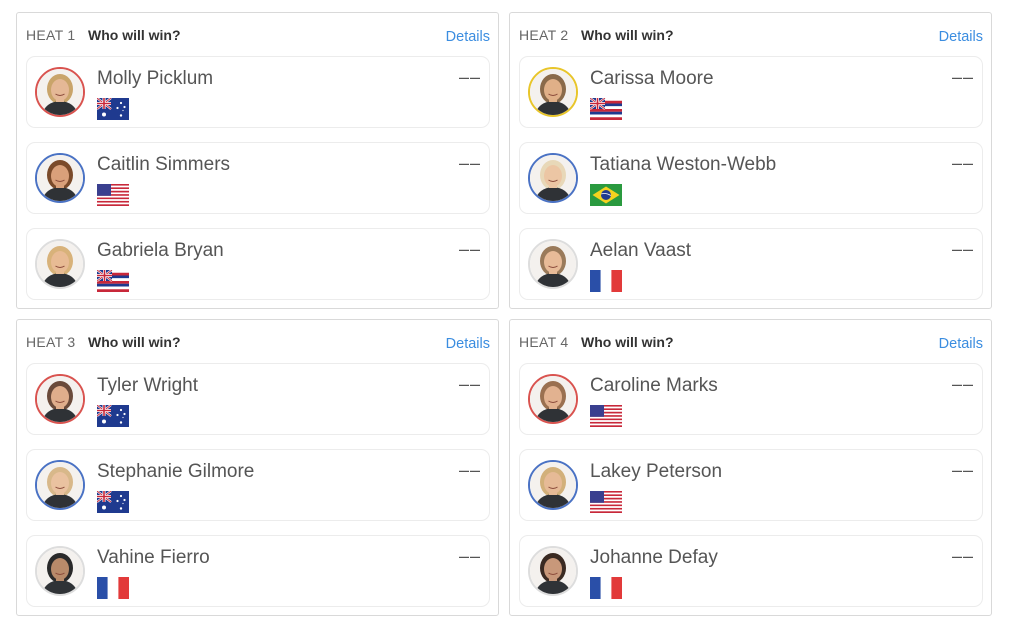 The height and width of the screenshot is (641, 1024). I want to click on surfer-name: Stephanie Gilmore, so click(176, 471).